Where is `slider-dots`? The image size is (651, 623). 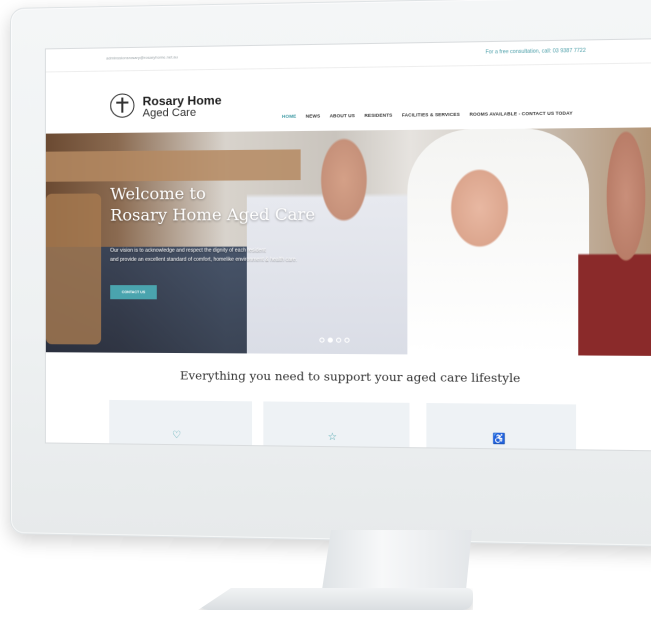
slider-dots is located at coordinates (334, 340).